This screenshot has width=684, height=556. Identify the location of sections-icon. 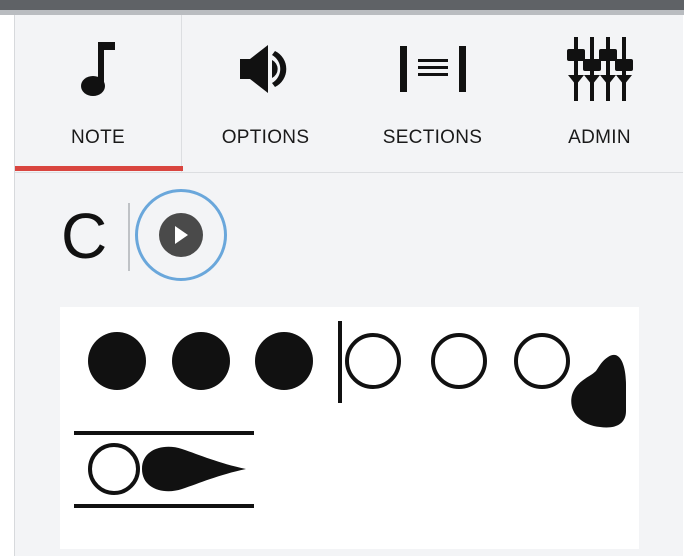
(432, 69).